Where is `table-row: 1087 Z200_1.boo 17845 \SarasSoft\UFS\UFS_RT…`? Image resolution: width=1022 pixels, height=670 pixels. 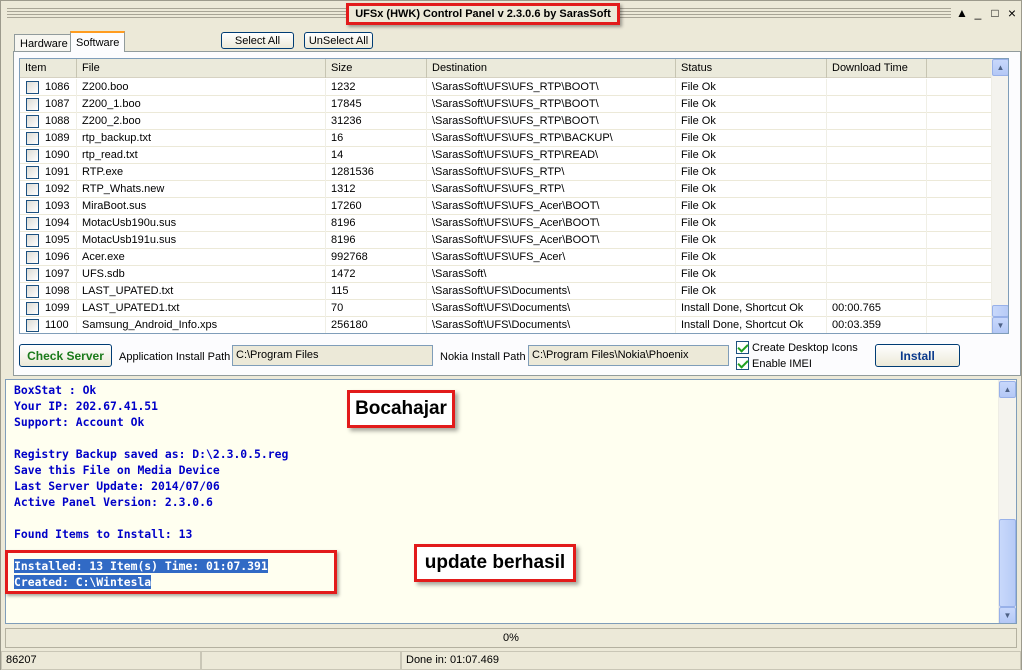 table-row: 1087 Z200_1.boo 17845 \SarasSoft\UFS\UFS_RT… is located at coordinates (506, 104).